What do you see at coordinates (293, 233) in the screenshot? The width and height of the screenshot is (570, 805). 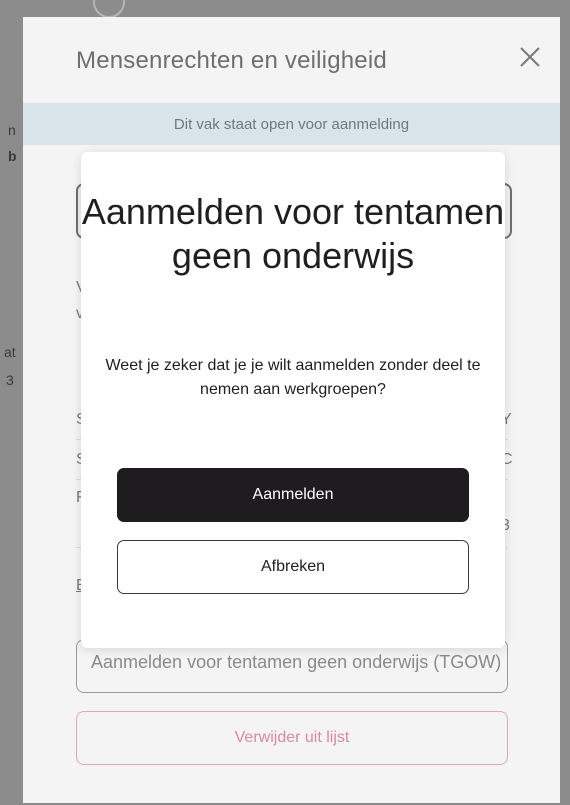 I see `modal-title: Aanmelden voor tentamen geen onderwijs` at bounding box center [293, 233].